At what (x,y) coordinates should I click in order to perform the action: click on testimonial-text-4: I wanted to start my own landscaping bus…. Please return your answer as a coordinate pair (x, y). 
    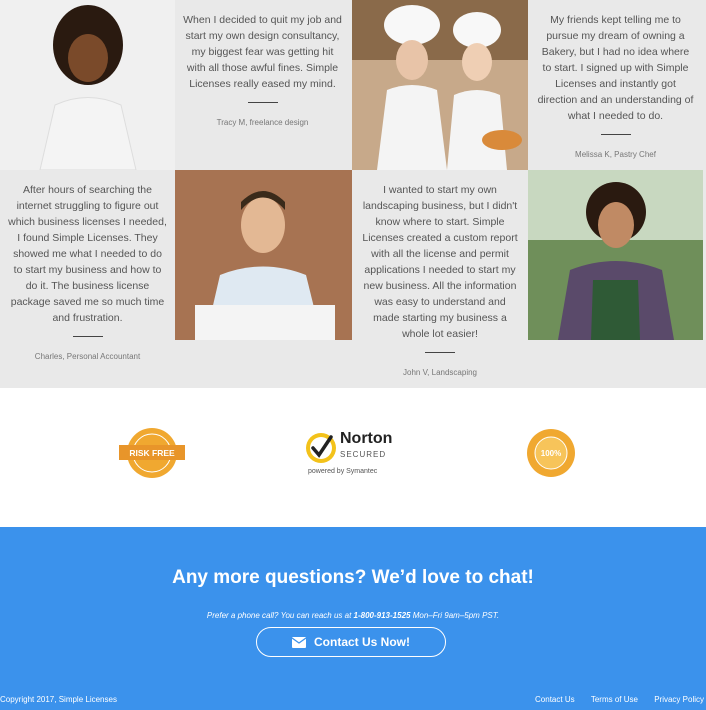
    Looking at the image, I should click on (440, 273).